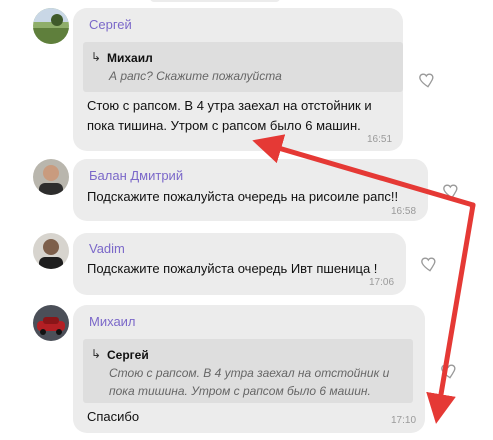 The image size is (493, 440). I want to click on message-text-line: Спасибо, so click(113, 416).